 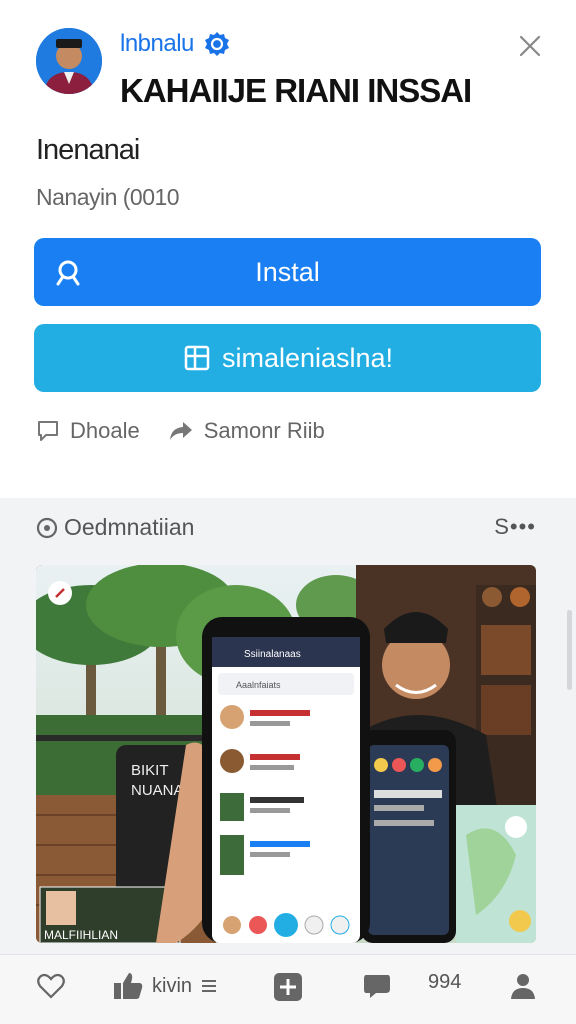 I want to click on app-name-row: lnbnalu, so click(x=175, y=44).